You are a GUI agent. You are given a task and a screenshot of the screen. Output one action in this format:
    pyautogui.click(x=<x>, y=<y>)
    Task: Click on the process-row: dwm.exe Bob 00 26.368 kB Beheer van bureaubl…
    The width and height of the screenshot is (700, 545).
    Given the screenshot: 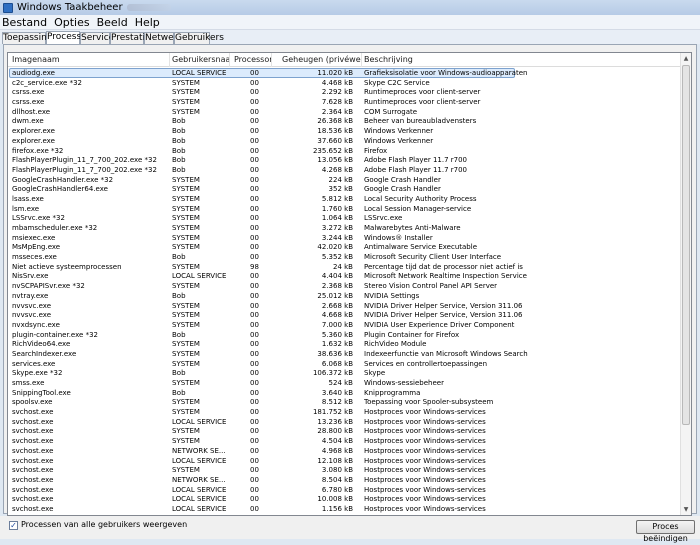 What is the action you would take?
    pyautogui.click(x=345, y=121)
    